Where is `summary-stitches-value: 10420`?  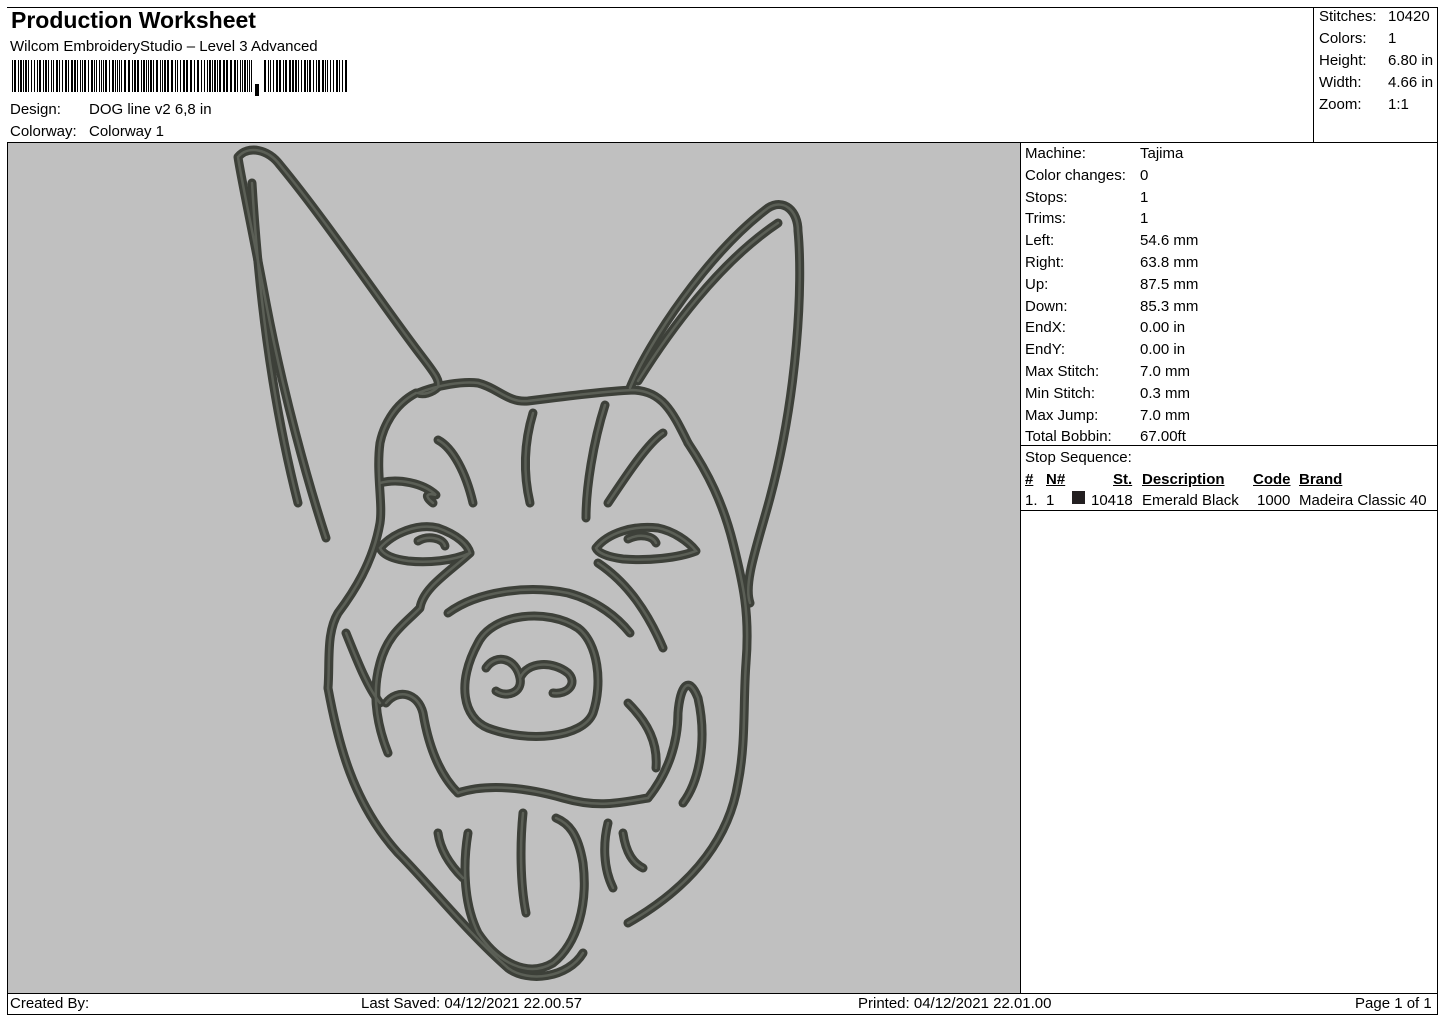 summary-stitches-value: 10420 is located at coordinates (1409, 16).